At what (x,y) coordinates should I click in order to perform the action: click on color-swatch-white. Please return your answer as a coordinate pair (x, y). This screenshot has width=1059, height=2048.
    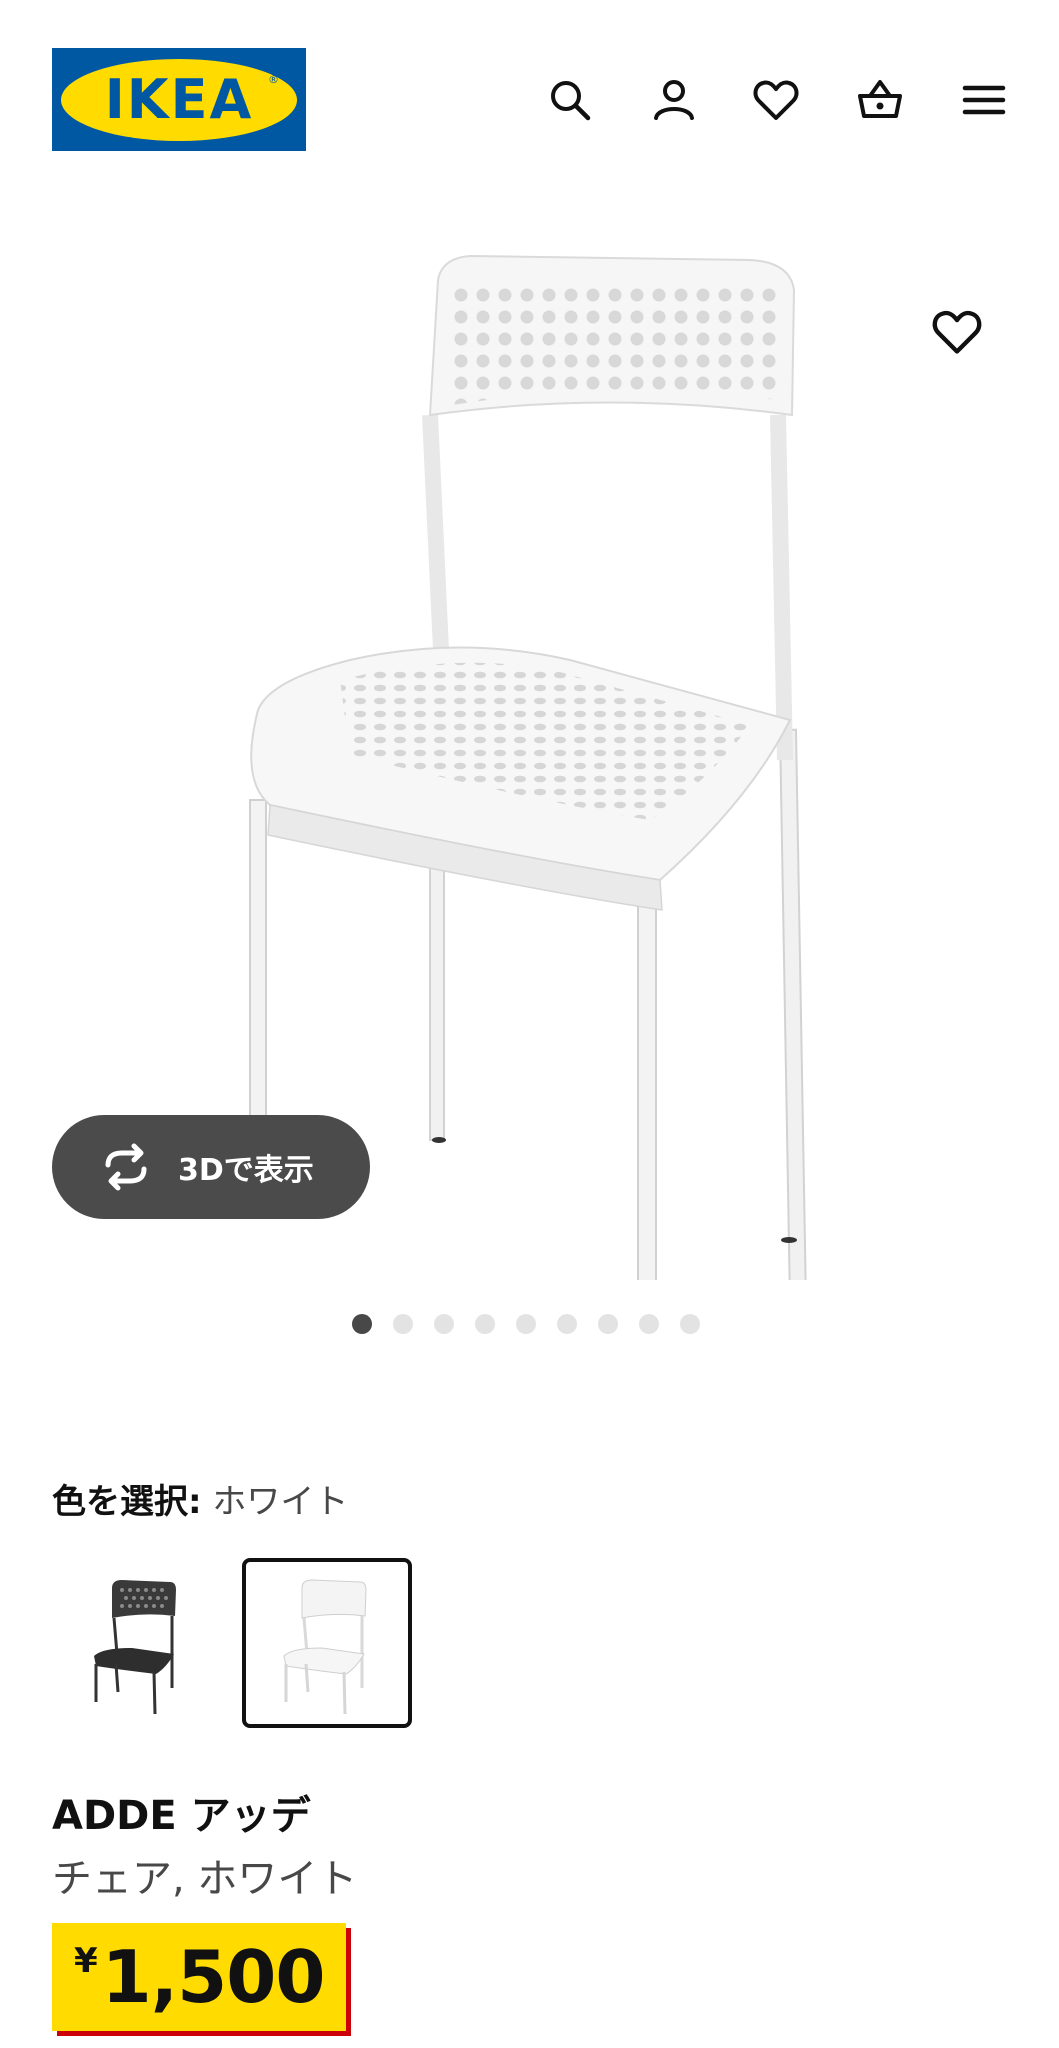
    Looking at the image, I should click on (327, 1643).